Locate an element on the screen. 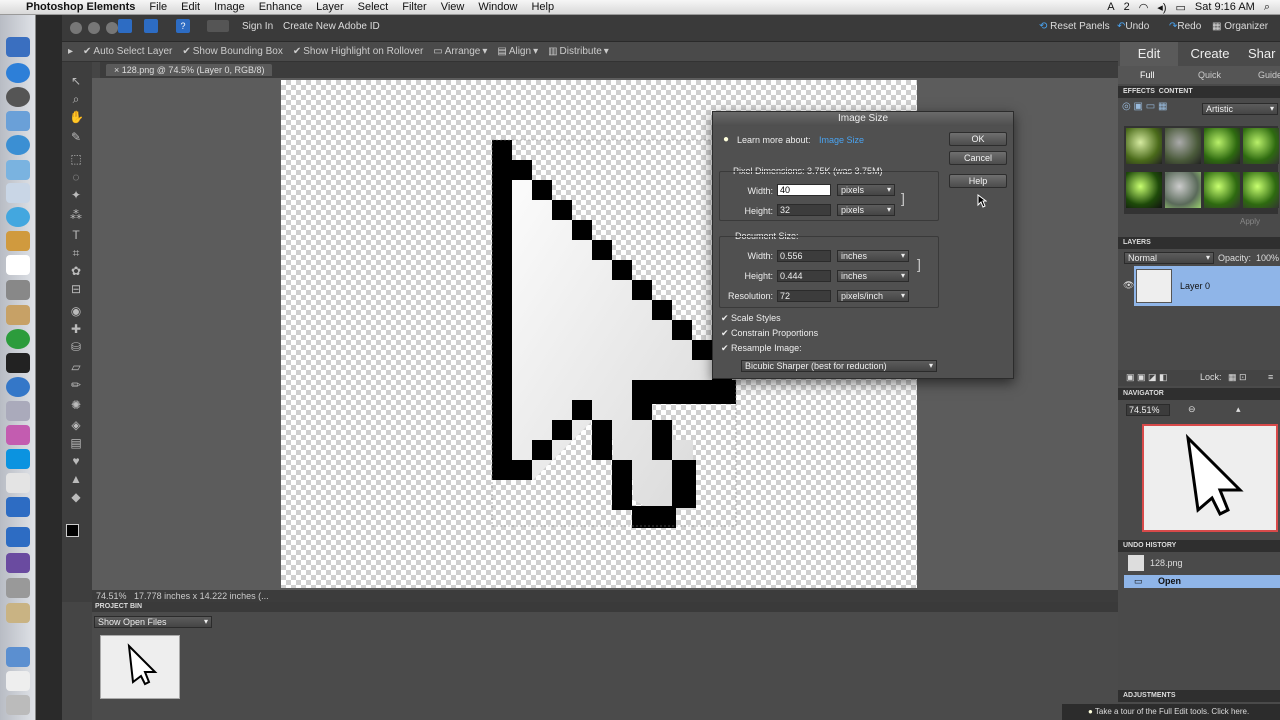 Image resolution: width=1280 pixels, height=720 pixels. align-menu: ▤ Align ▾ is located at coordinates (517, 51).